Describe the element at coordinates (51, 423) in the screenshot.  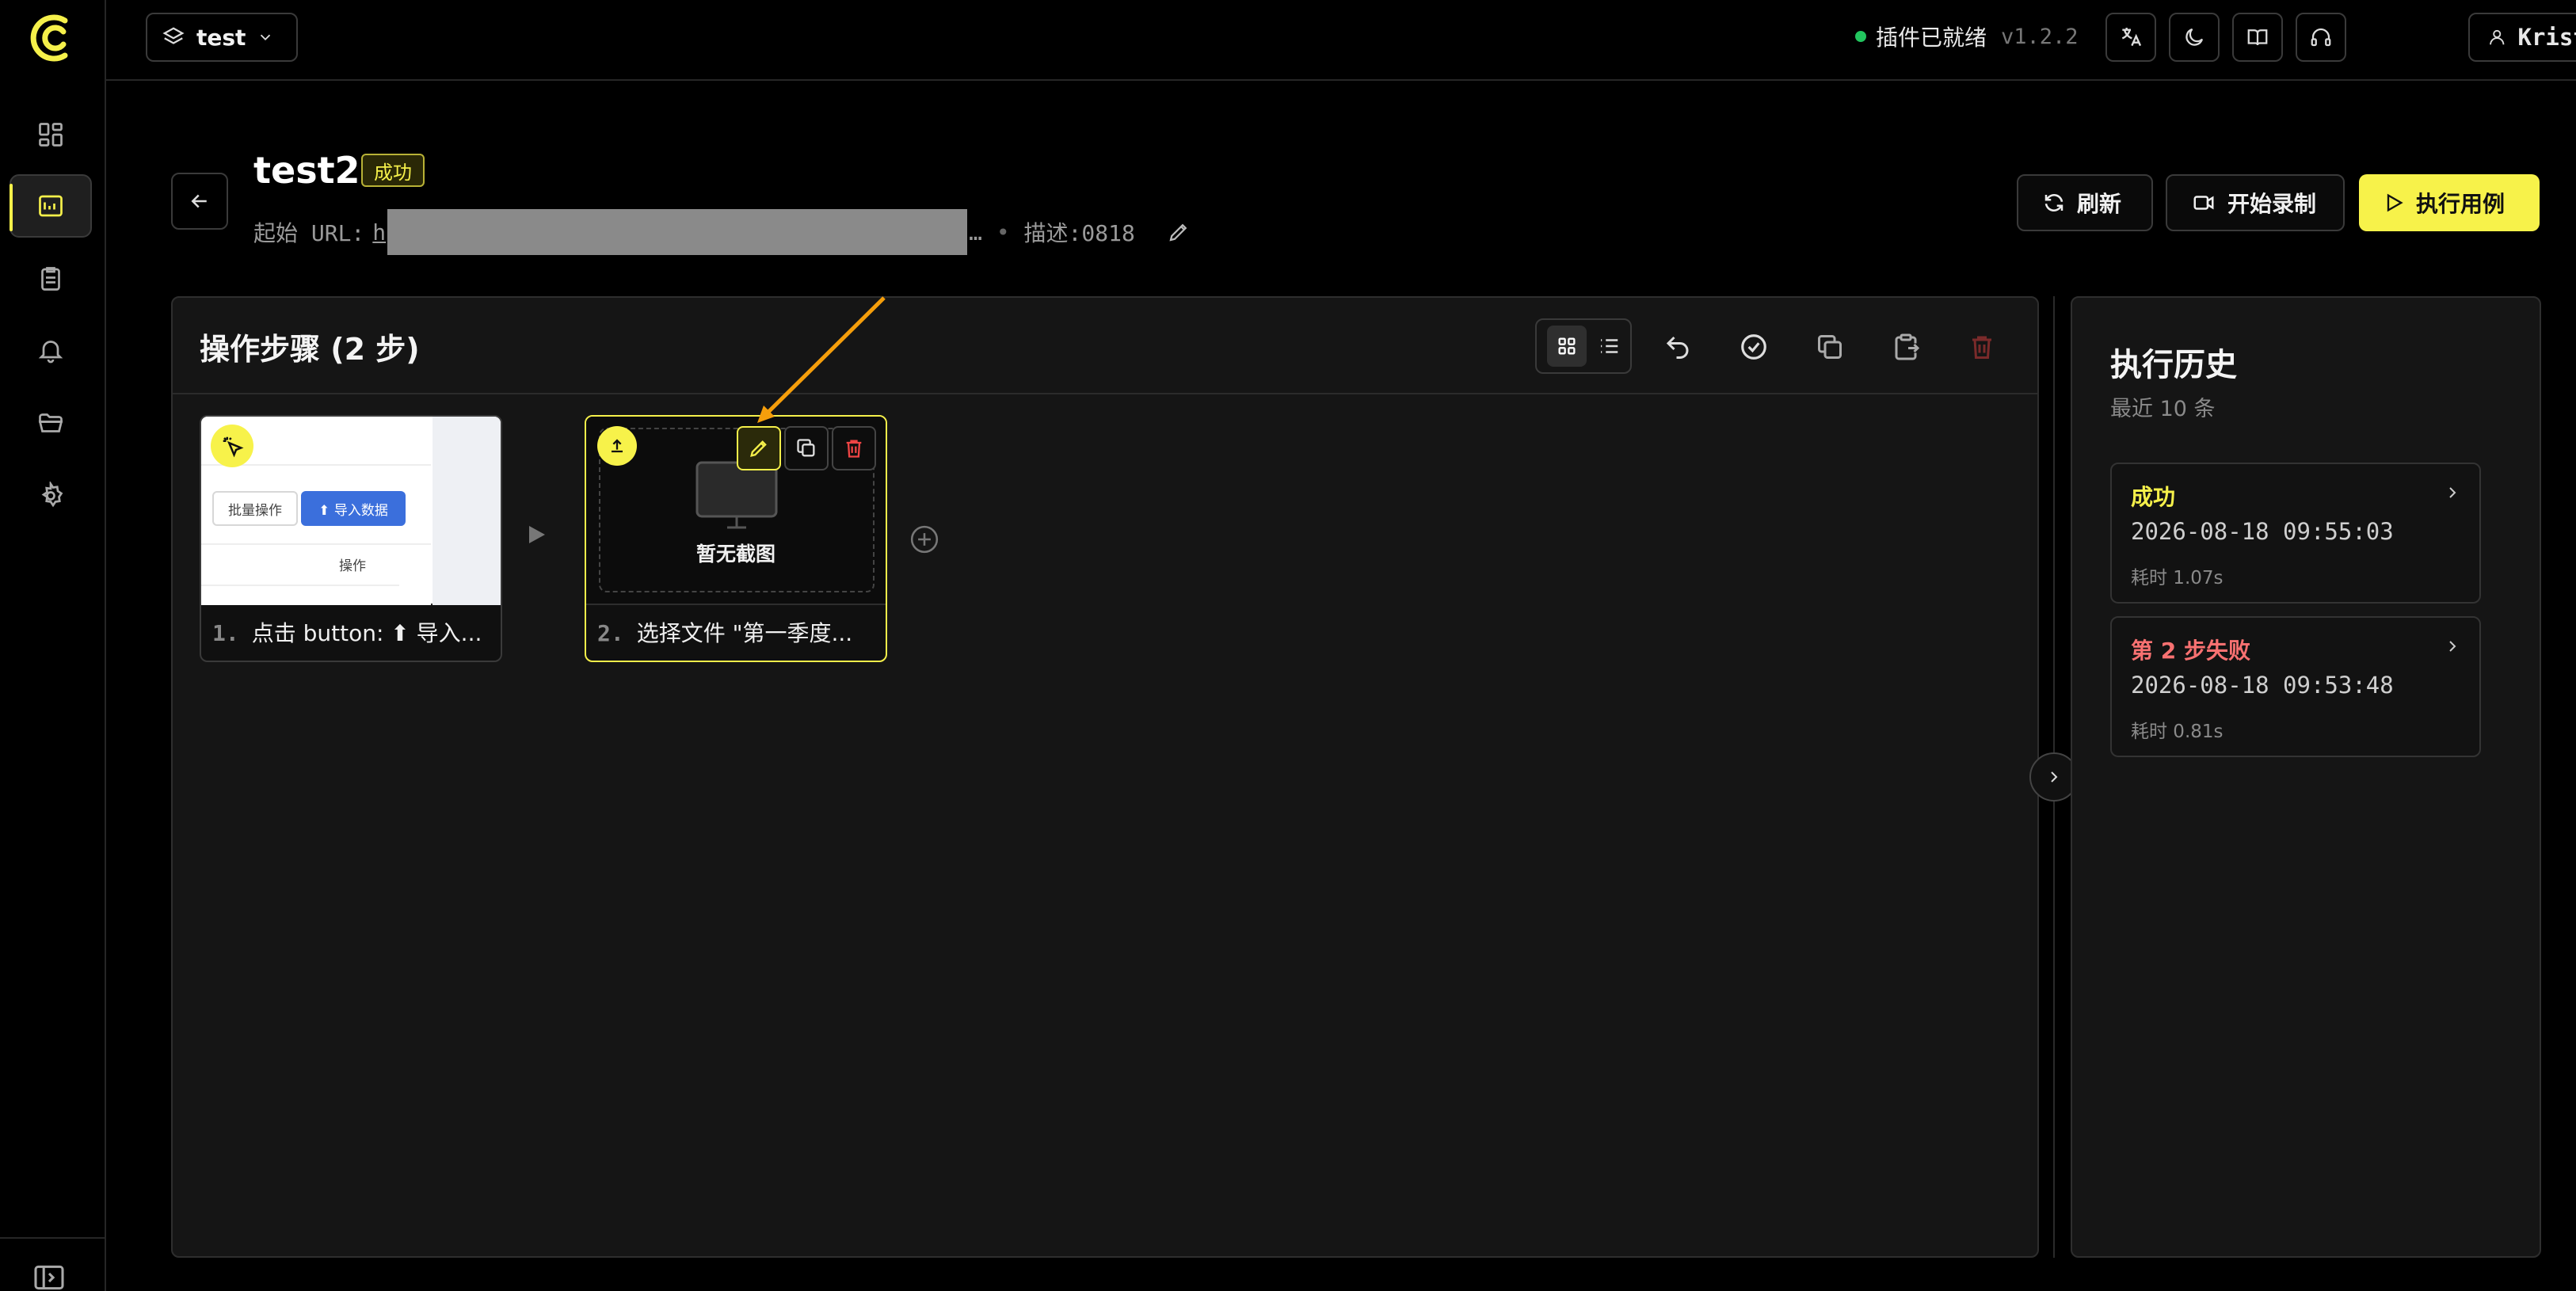
I see `nav-folder-icon` at that location.